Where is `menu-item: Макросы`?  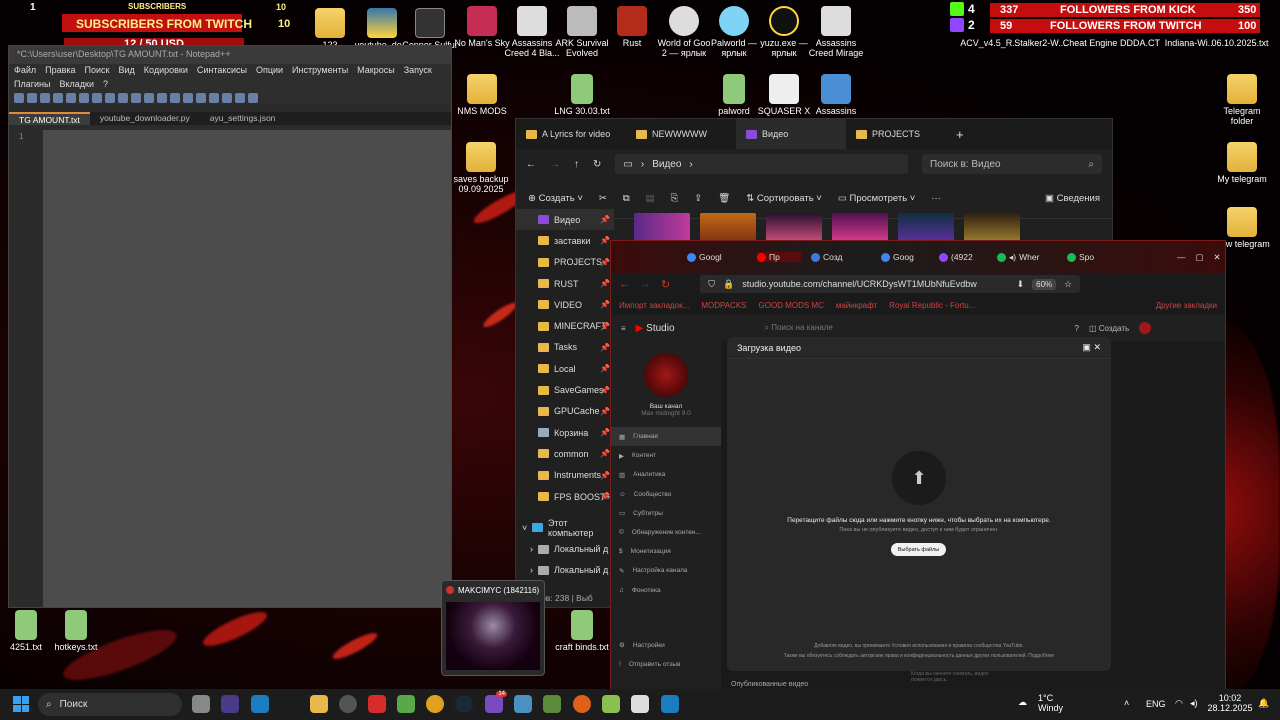
menu-item: Макросы is located at coordinates (376, 71).